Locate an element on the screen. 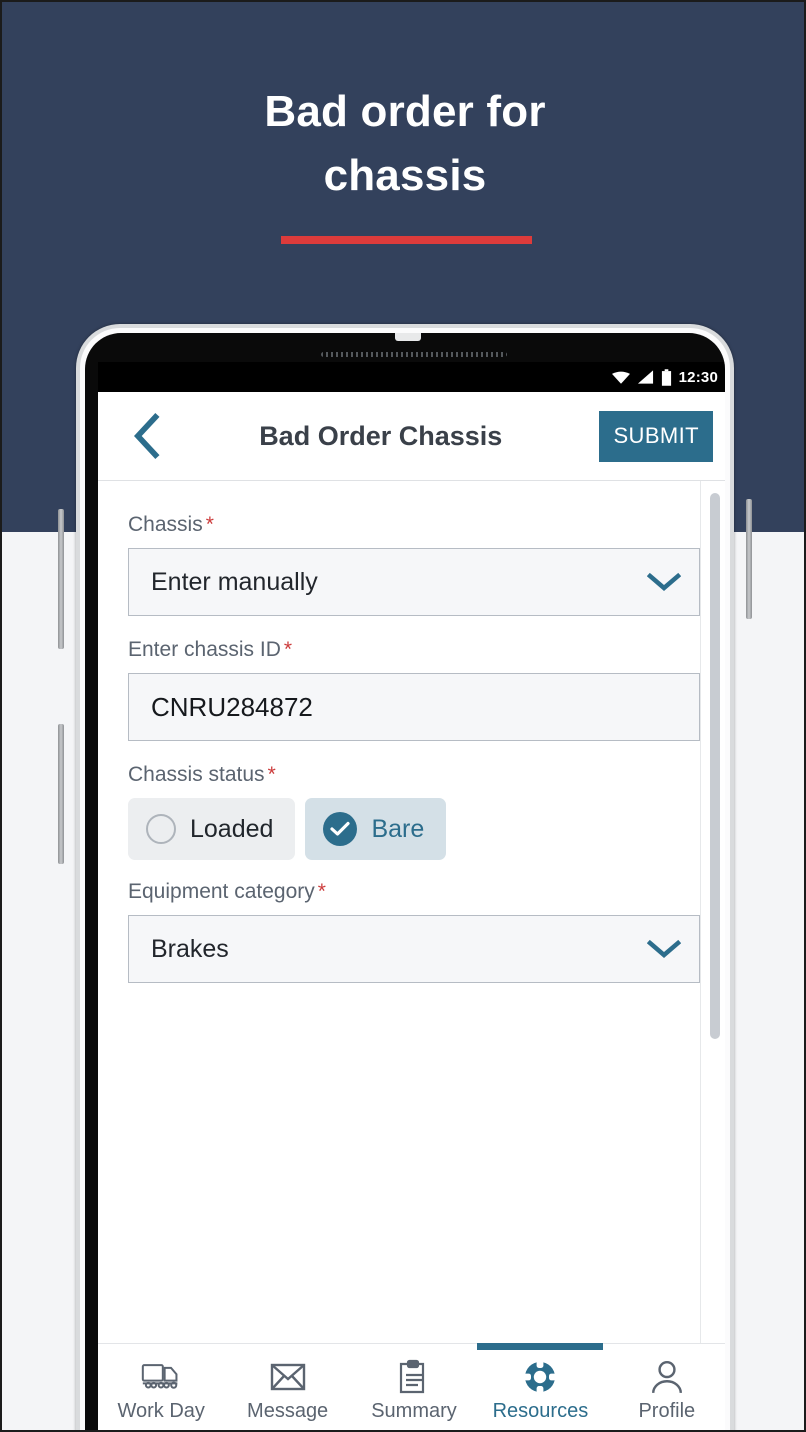  scrollbar-track is located at coordinates (712, 912).